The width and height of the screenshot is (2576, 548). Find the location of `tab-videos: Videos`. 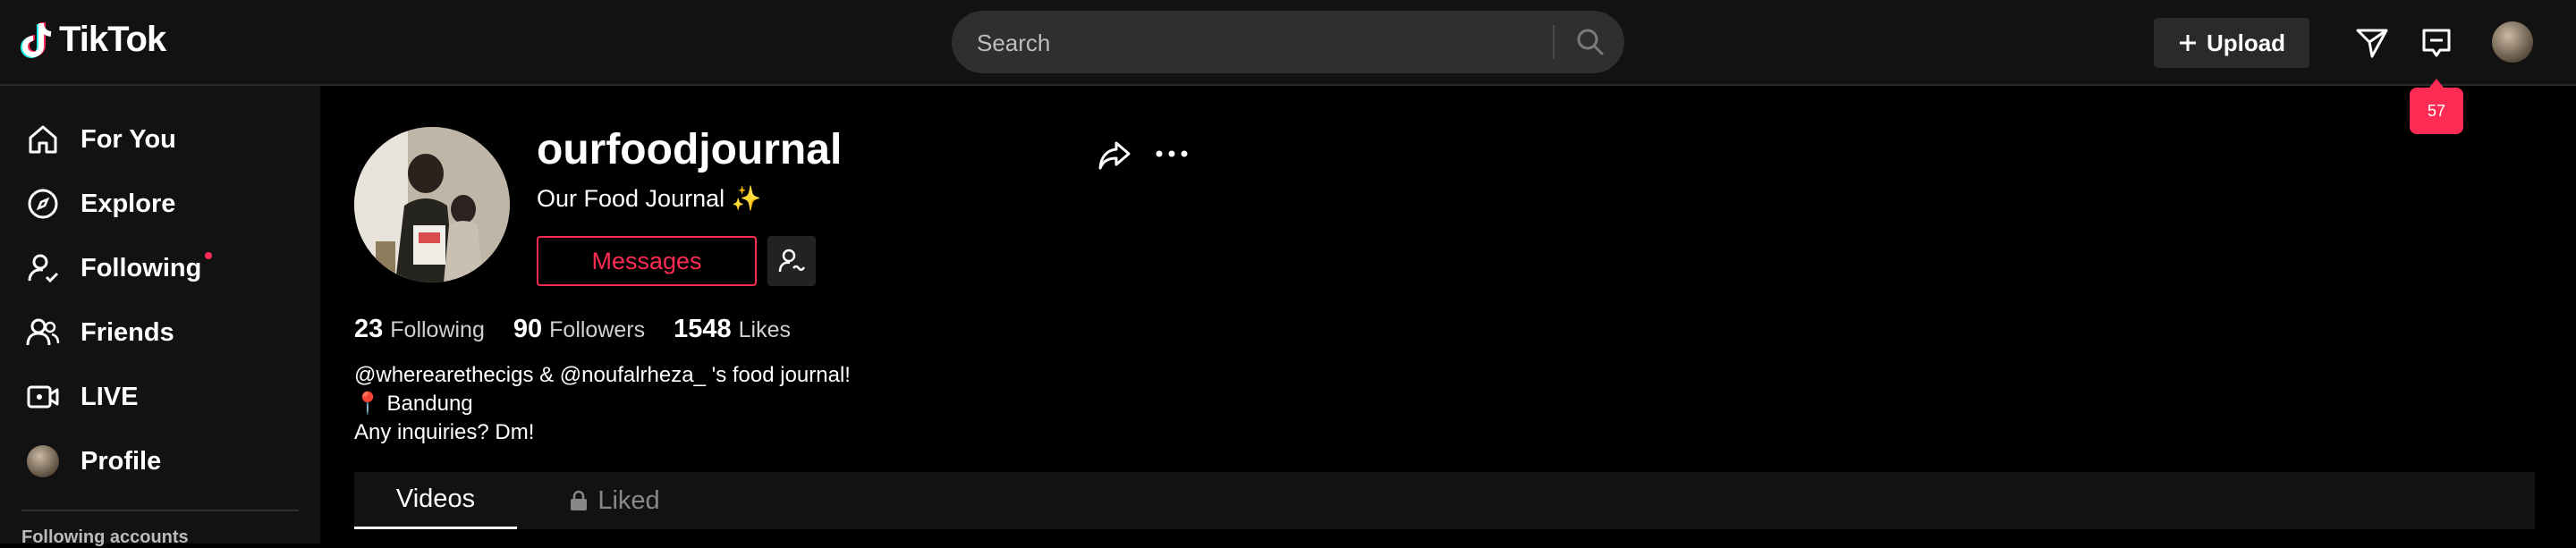

tab-videos: Videos is located at coordinates (435, 500).